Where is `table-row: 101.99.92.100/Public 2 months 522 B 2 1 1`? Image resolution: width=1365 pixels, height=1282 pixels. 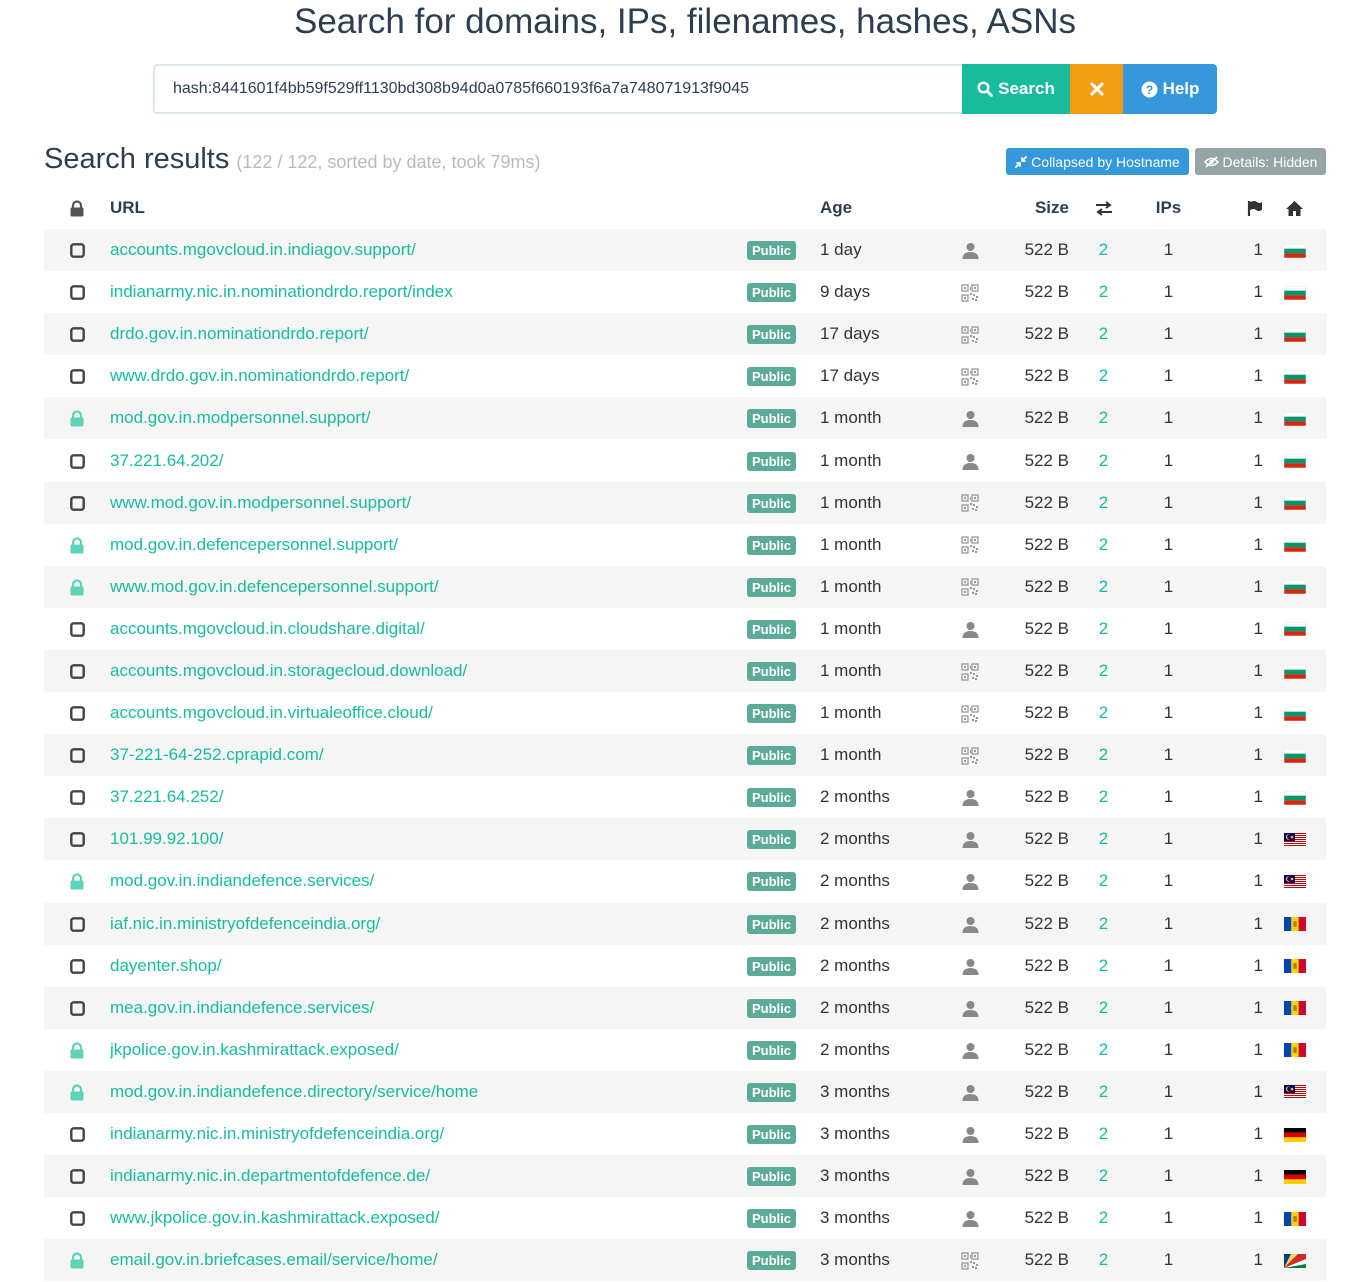
table-row: 101.99.92.100/Public 2 months 522 B 2 1 1 is located at coordinates (685, 839).